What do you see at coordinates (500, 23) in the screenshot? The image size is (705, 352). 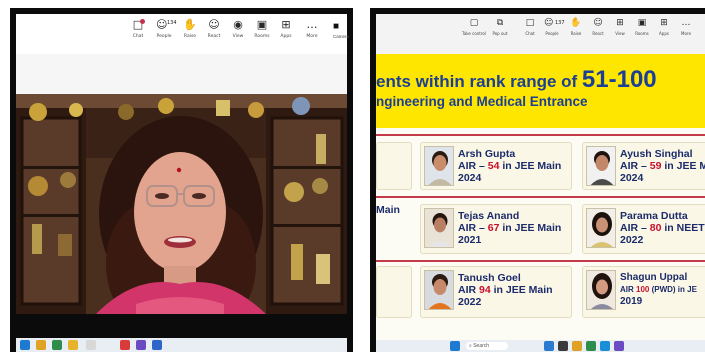 I see `pop-out-icon: ⧉` at bounding box center [500, 23].